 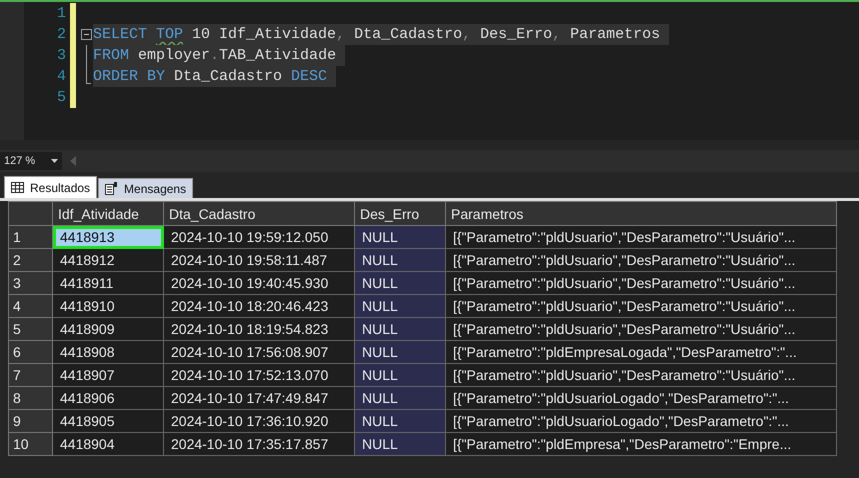 I want to click on line-number: 2, so click(x=61, y=34).